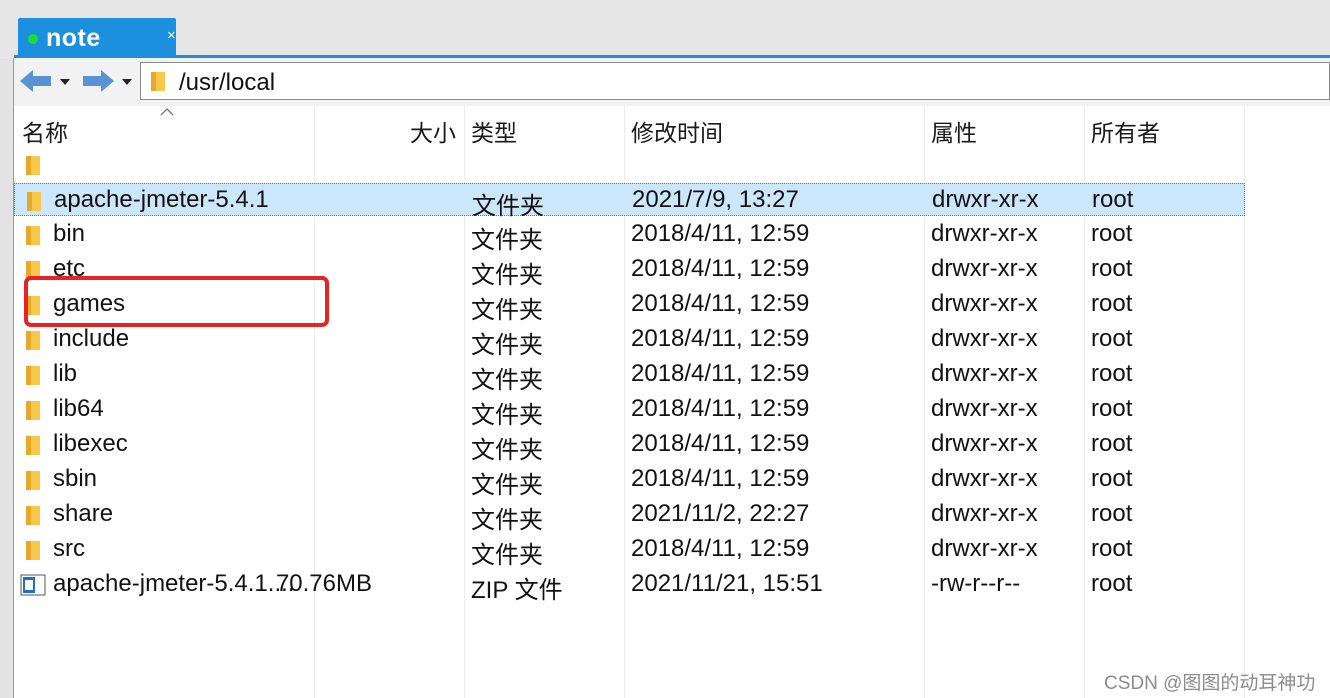 The height and width of the screenshot is (698, 1330). I want to click on file-modified: 2021/11/2, 22:27, so click(720, 513).